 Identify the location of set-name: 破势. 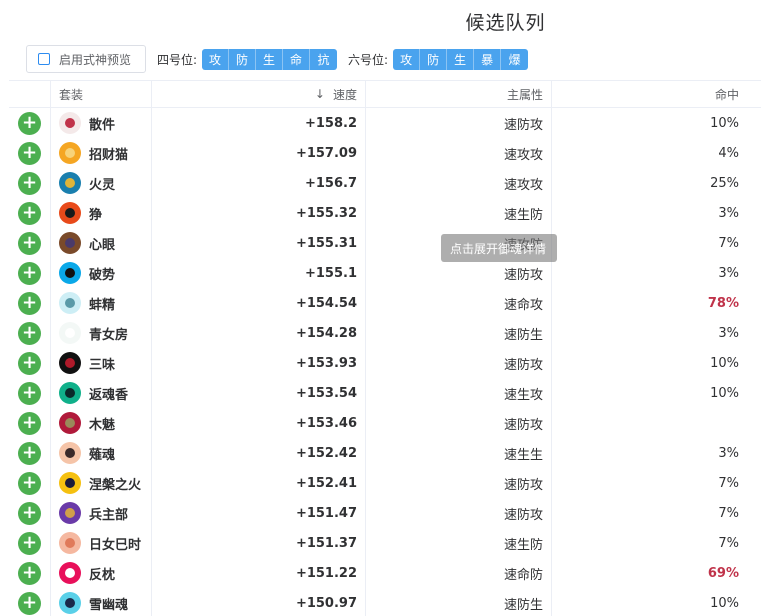
(102, 275).